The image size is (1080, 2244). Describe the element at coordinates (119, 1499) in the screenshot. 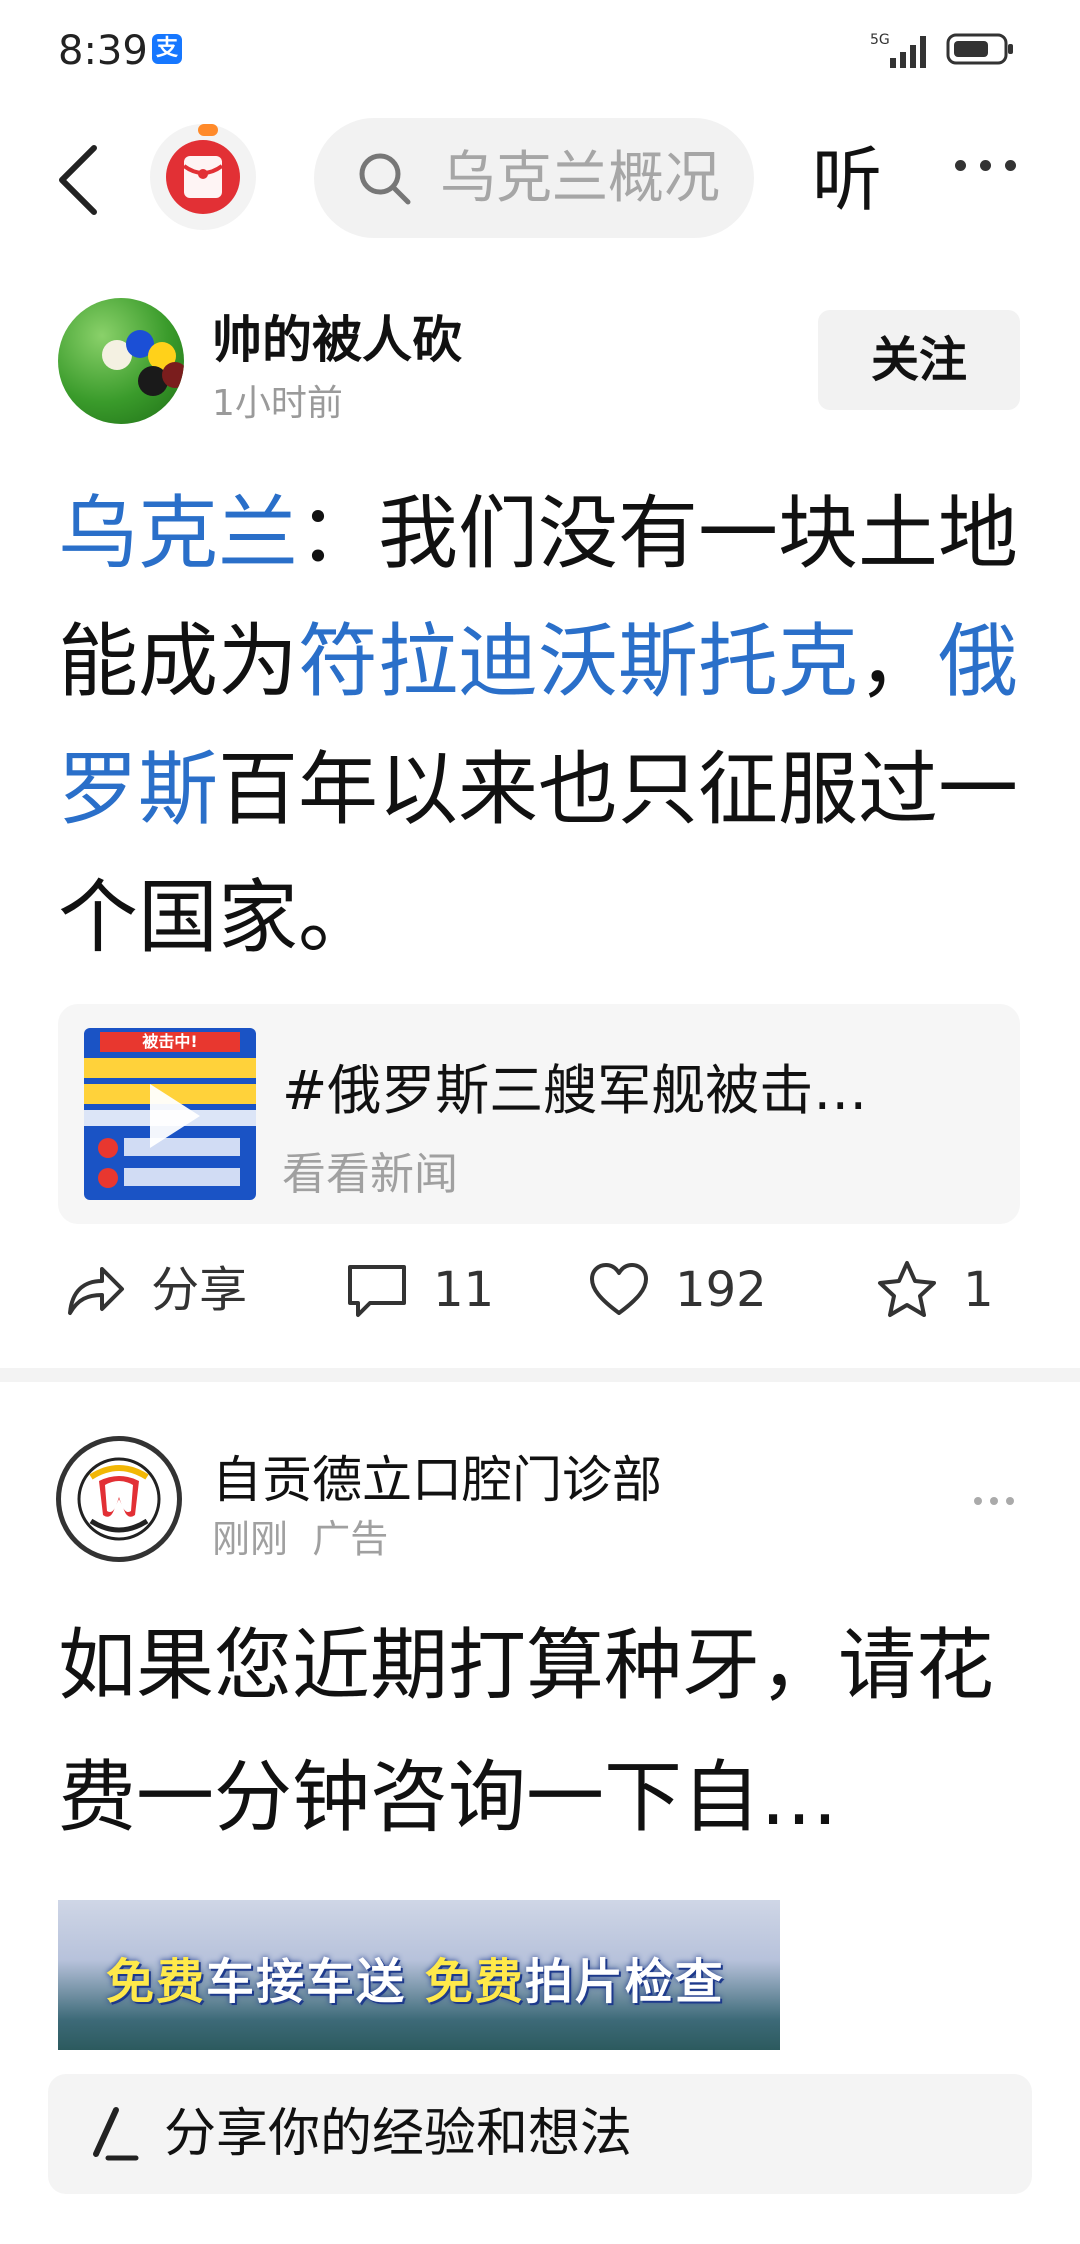

I see `advertiser-avatar` at that location.